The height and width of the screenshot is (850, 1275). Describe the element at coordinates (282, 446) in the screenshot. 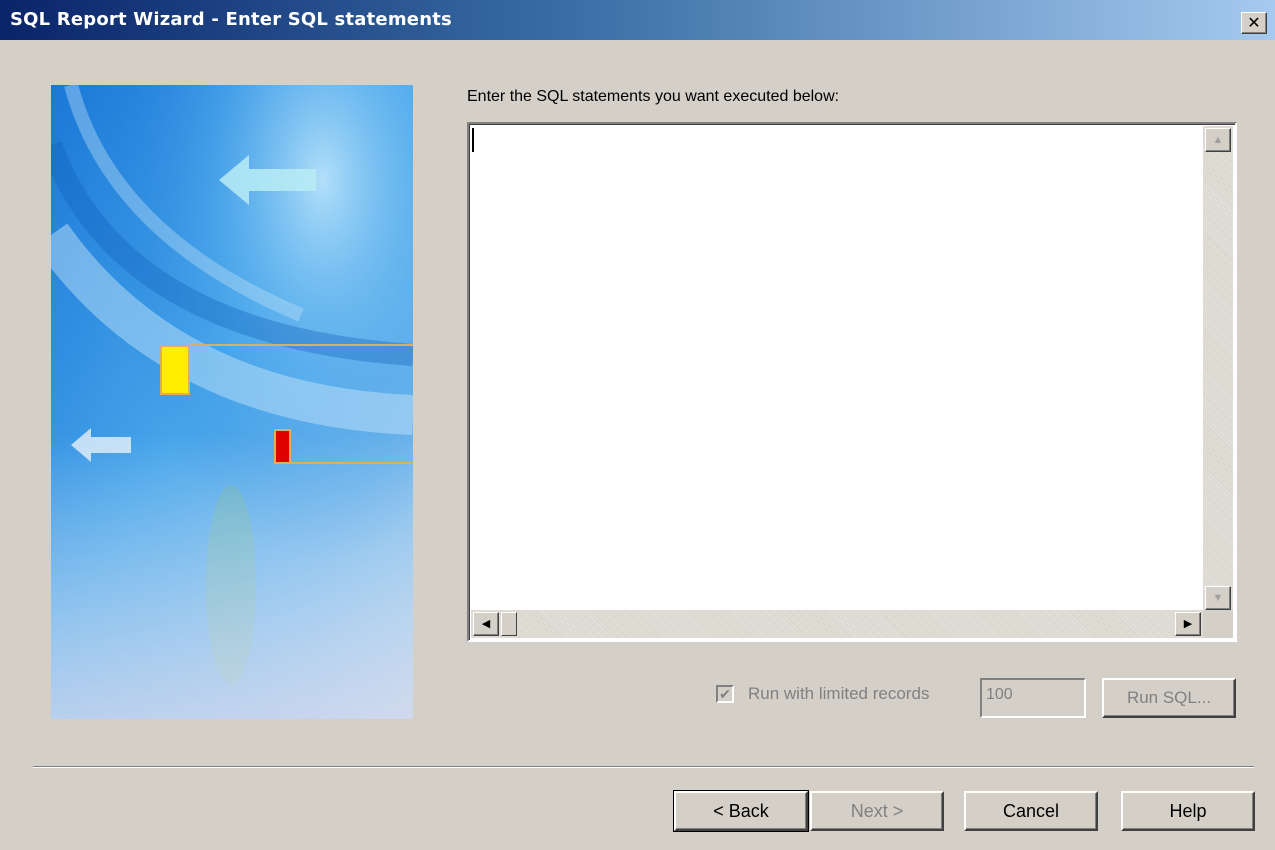

I see `red-marker` at that location.